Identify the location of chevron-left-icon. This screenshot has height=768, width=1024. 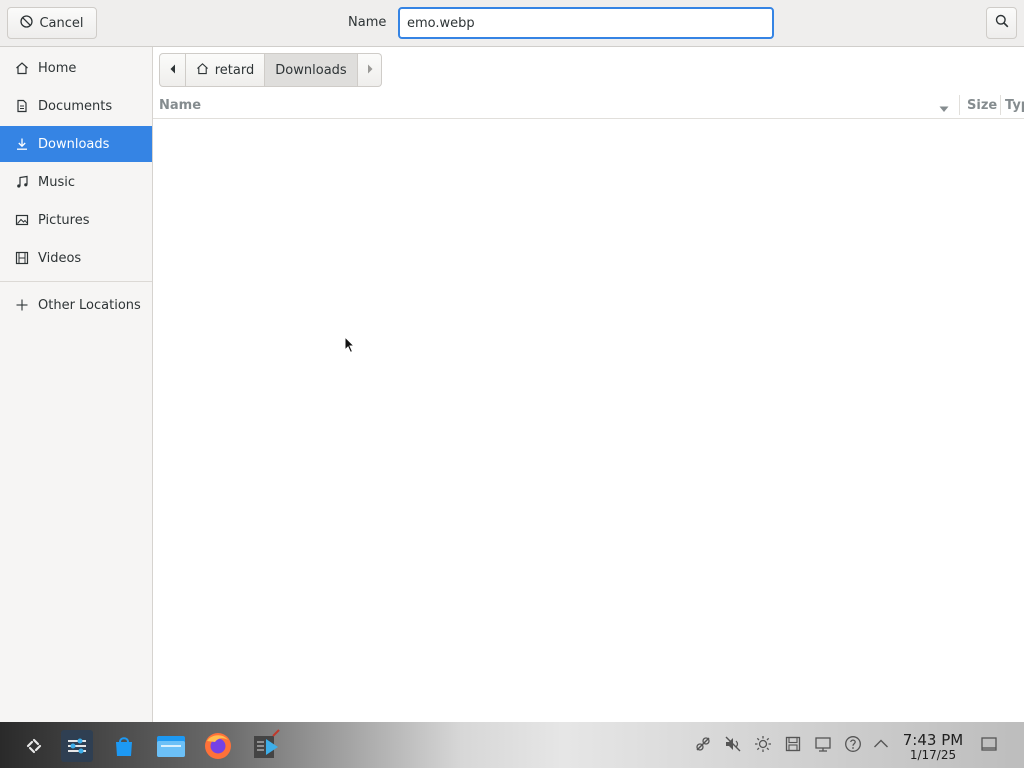
(173, 70).